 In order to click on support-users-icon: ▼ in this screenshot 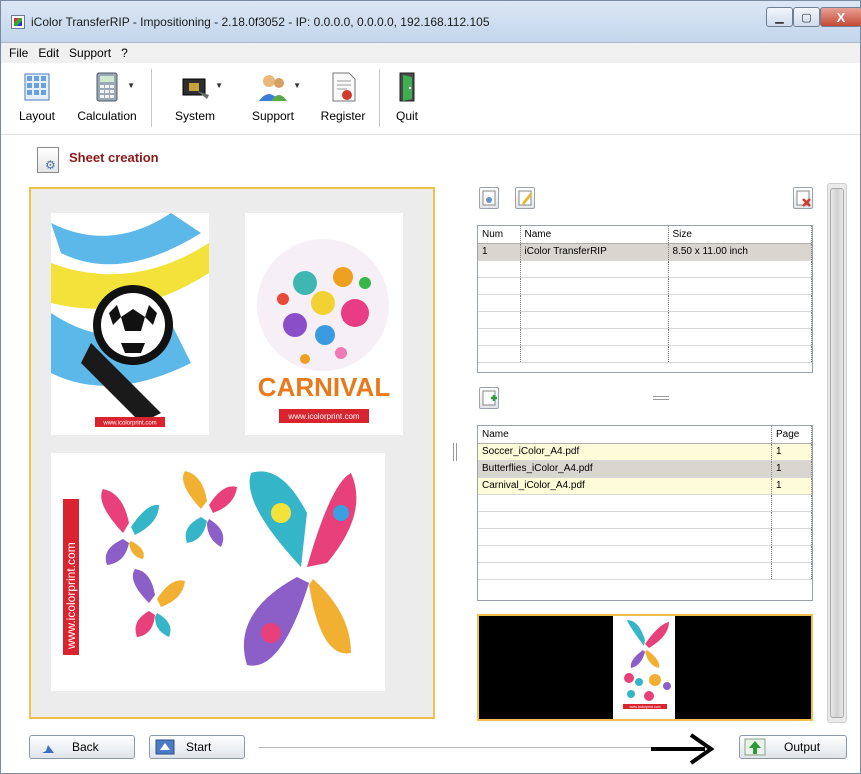, I will do `click(279, 87)`.